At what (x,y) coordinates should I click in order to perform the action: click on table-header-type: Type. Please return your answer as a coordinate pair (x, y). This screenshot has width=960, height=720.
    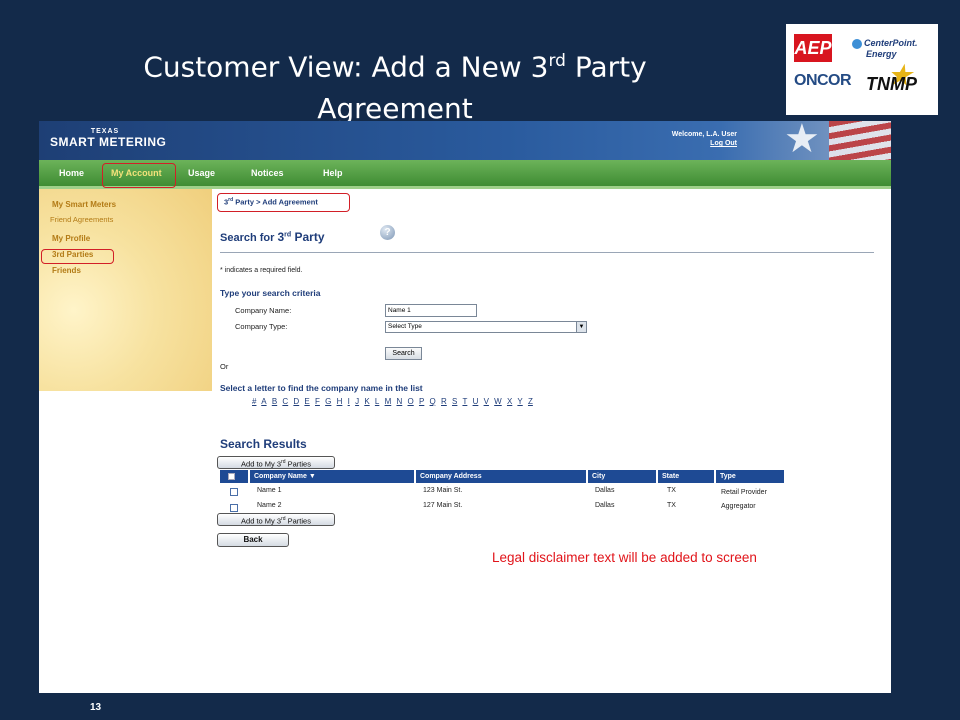
    Looking at the image, I should click on (750, 476).